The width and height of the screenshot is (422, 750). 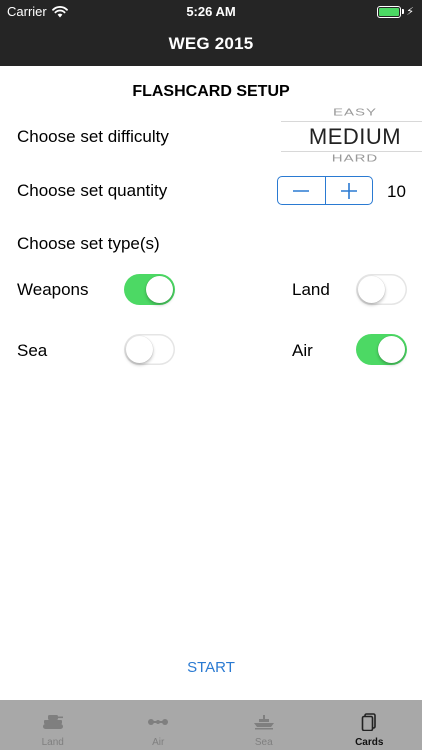 I want to click on difficulty-picker: EASY MEDIUM HARD, so click(x=351, y=135).